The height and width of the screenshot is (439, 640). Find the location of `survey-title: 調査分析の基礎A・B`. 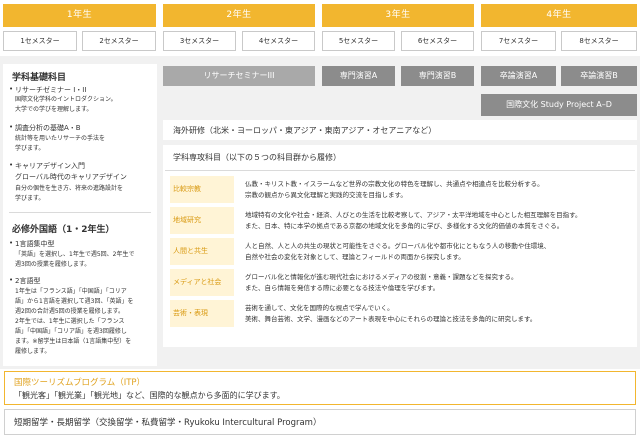

survey-title: 調査分析の基礎A・B is located at coordinates (48, 128).